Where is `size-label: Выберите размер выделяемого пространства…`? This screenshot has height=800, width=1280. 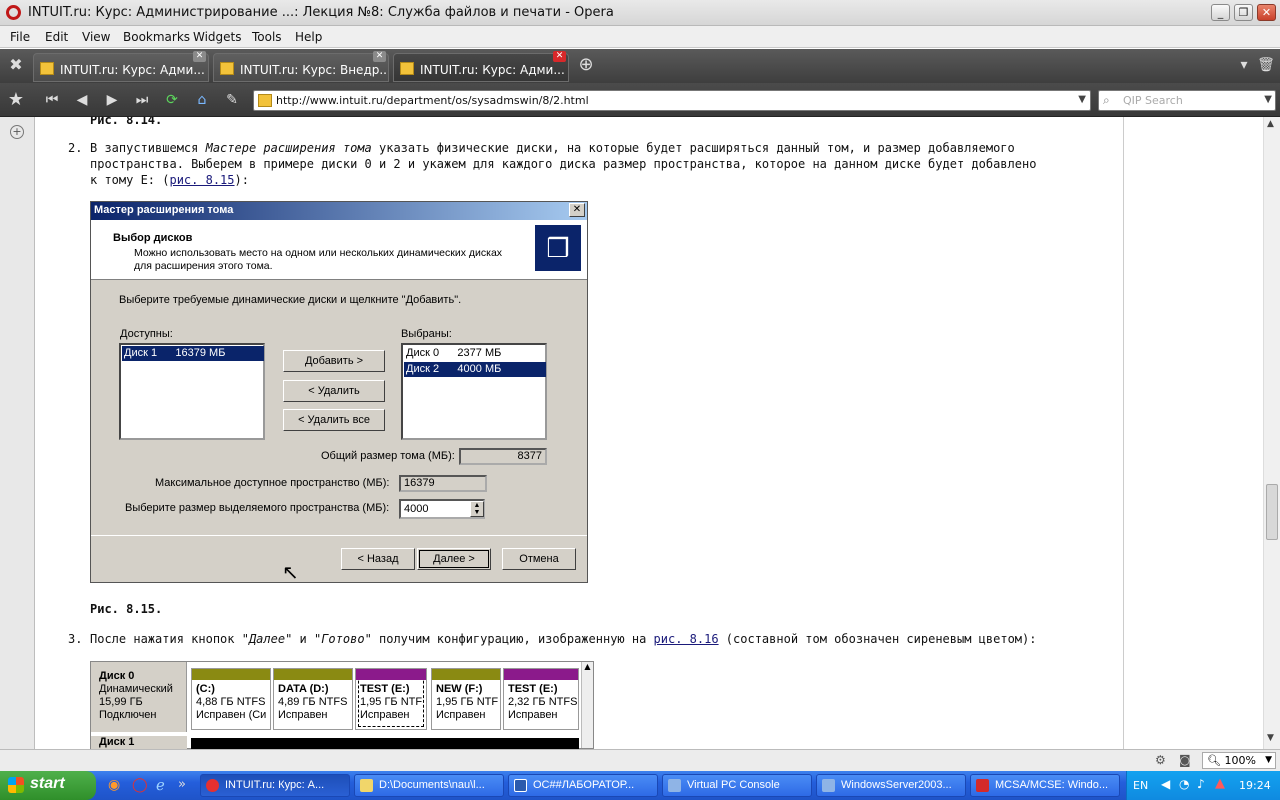
size-label: Выберите размер выделяемого пространства… is located at coordinates (257, 508).